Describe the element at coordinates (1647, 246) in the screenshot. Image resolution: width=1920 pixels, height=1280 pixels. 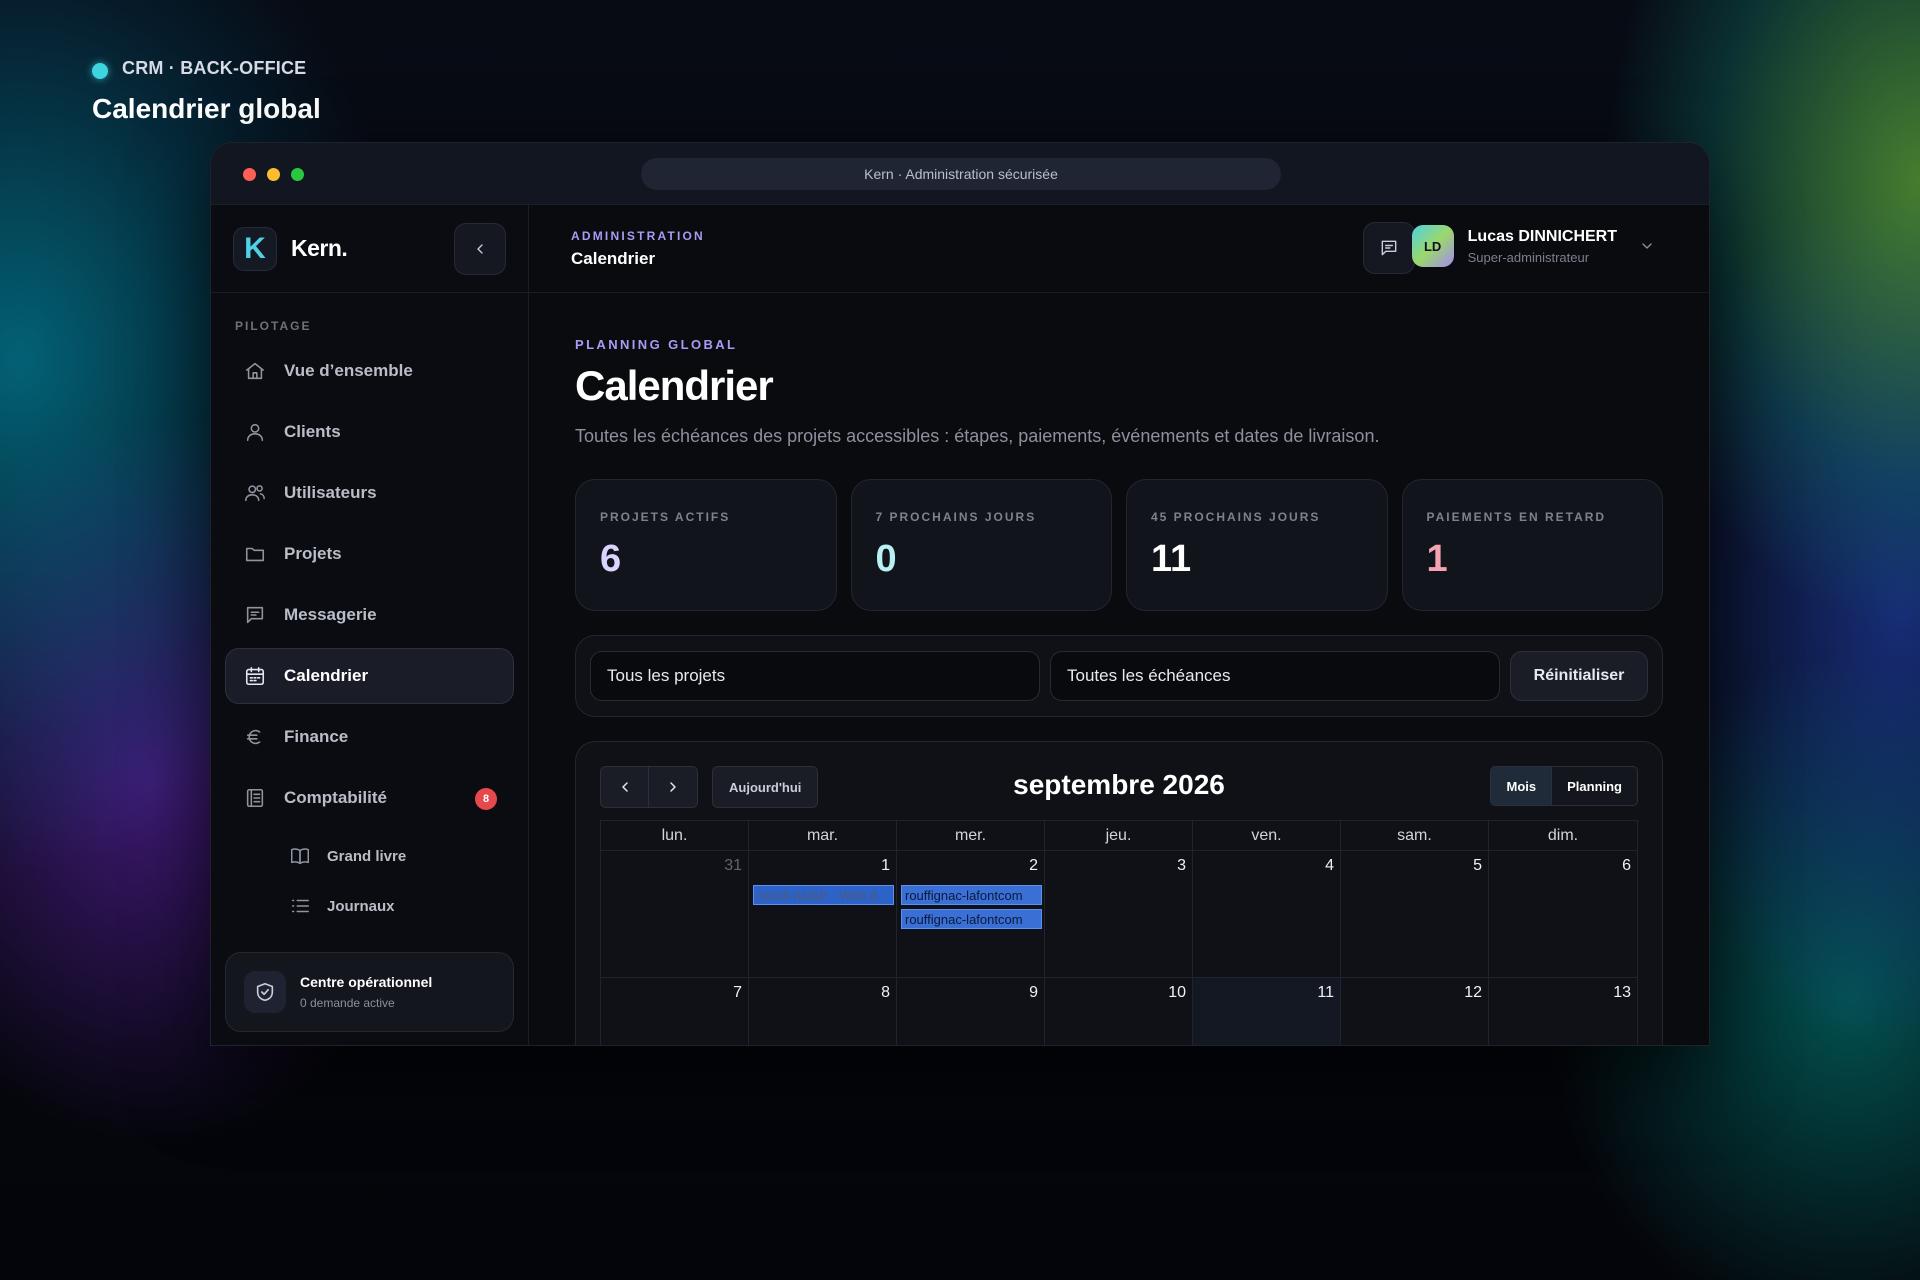
I see `chevron-down-icon` at that location.